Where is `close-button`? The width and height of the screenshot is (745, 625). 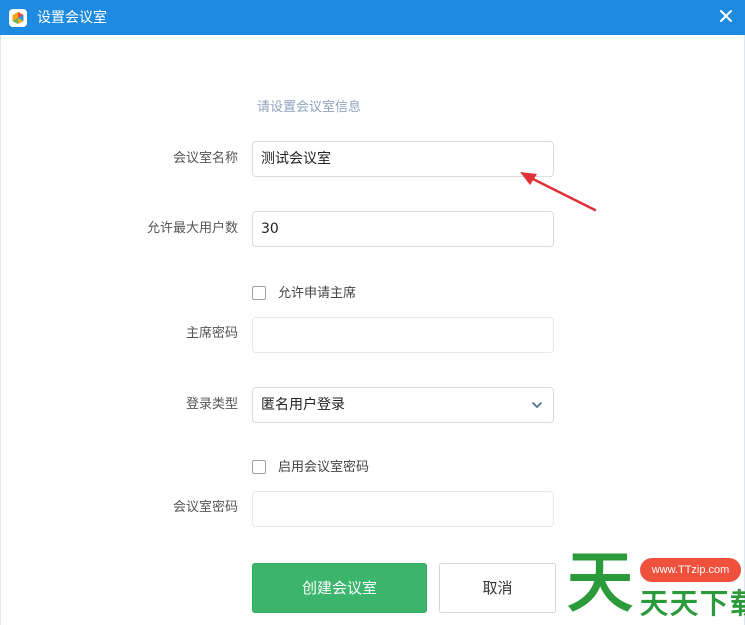 close-button is located at coordinates (726, 16).